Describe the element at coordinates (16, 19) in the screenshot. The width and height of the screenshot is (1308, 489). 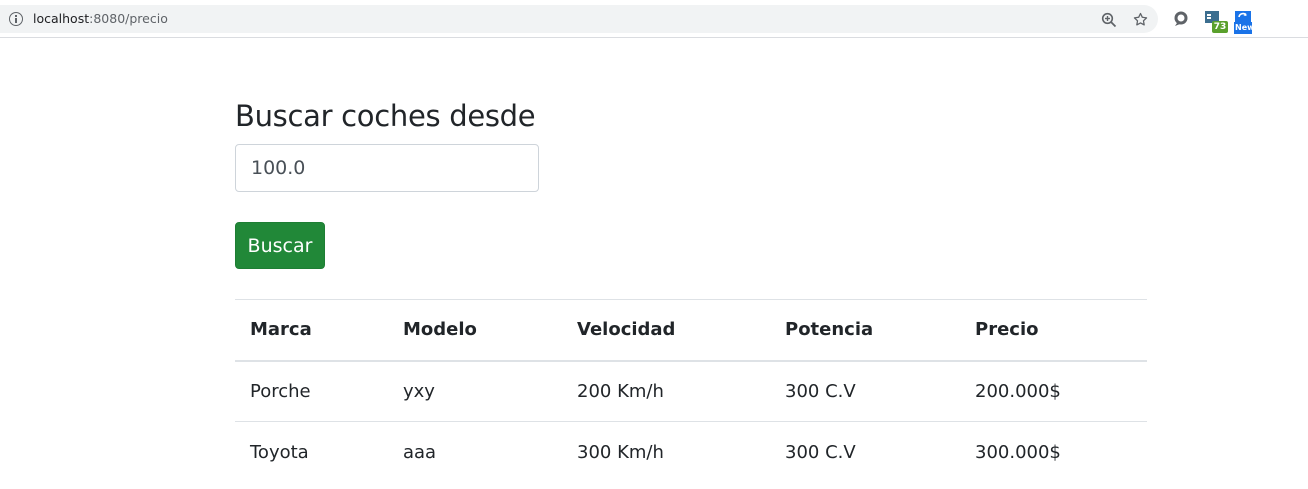
I see `site-info-icon` at that location.